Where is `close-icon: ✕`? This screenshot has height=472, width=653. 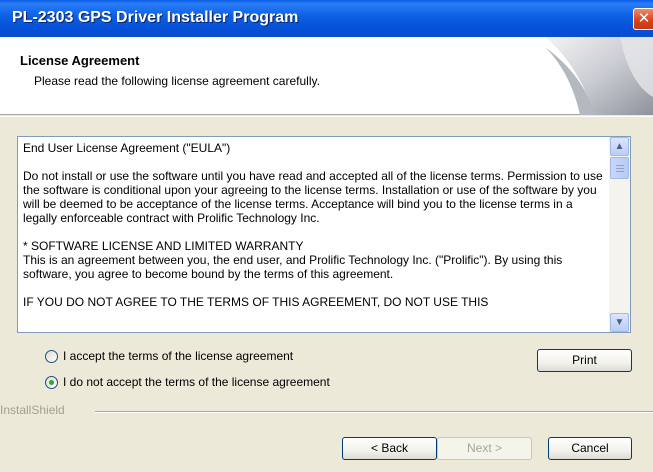 close-icon: ✕ is located at coordinates (644, 18).